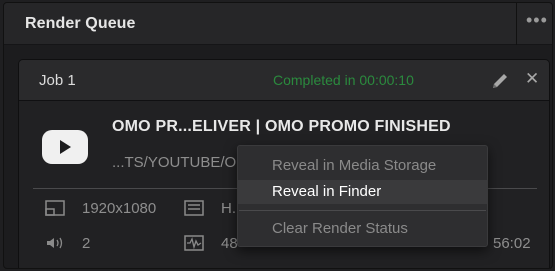 Image resolution: width=555 pixels, height=271 pixels. I want to click on job-header: Job 1 Completed in 00:00:10 ✕, so click(284, 80).